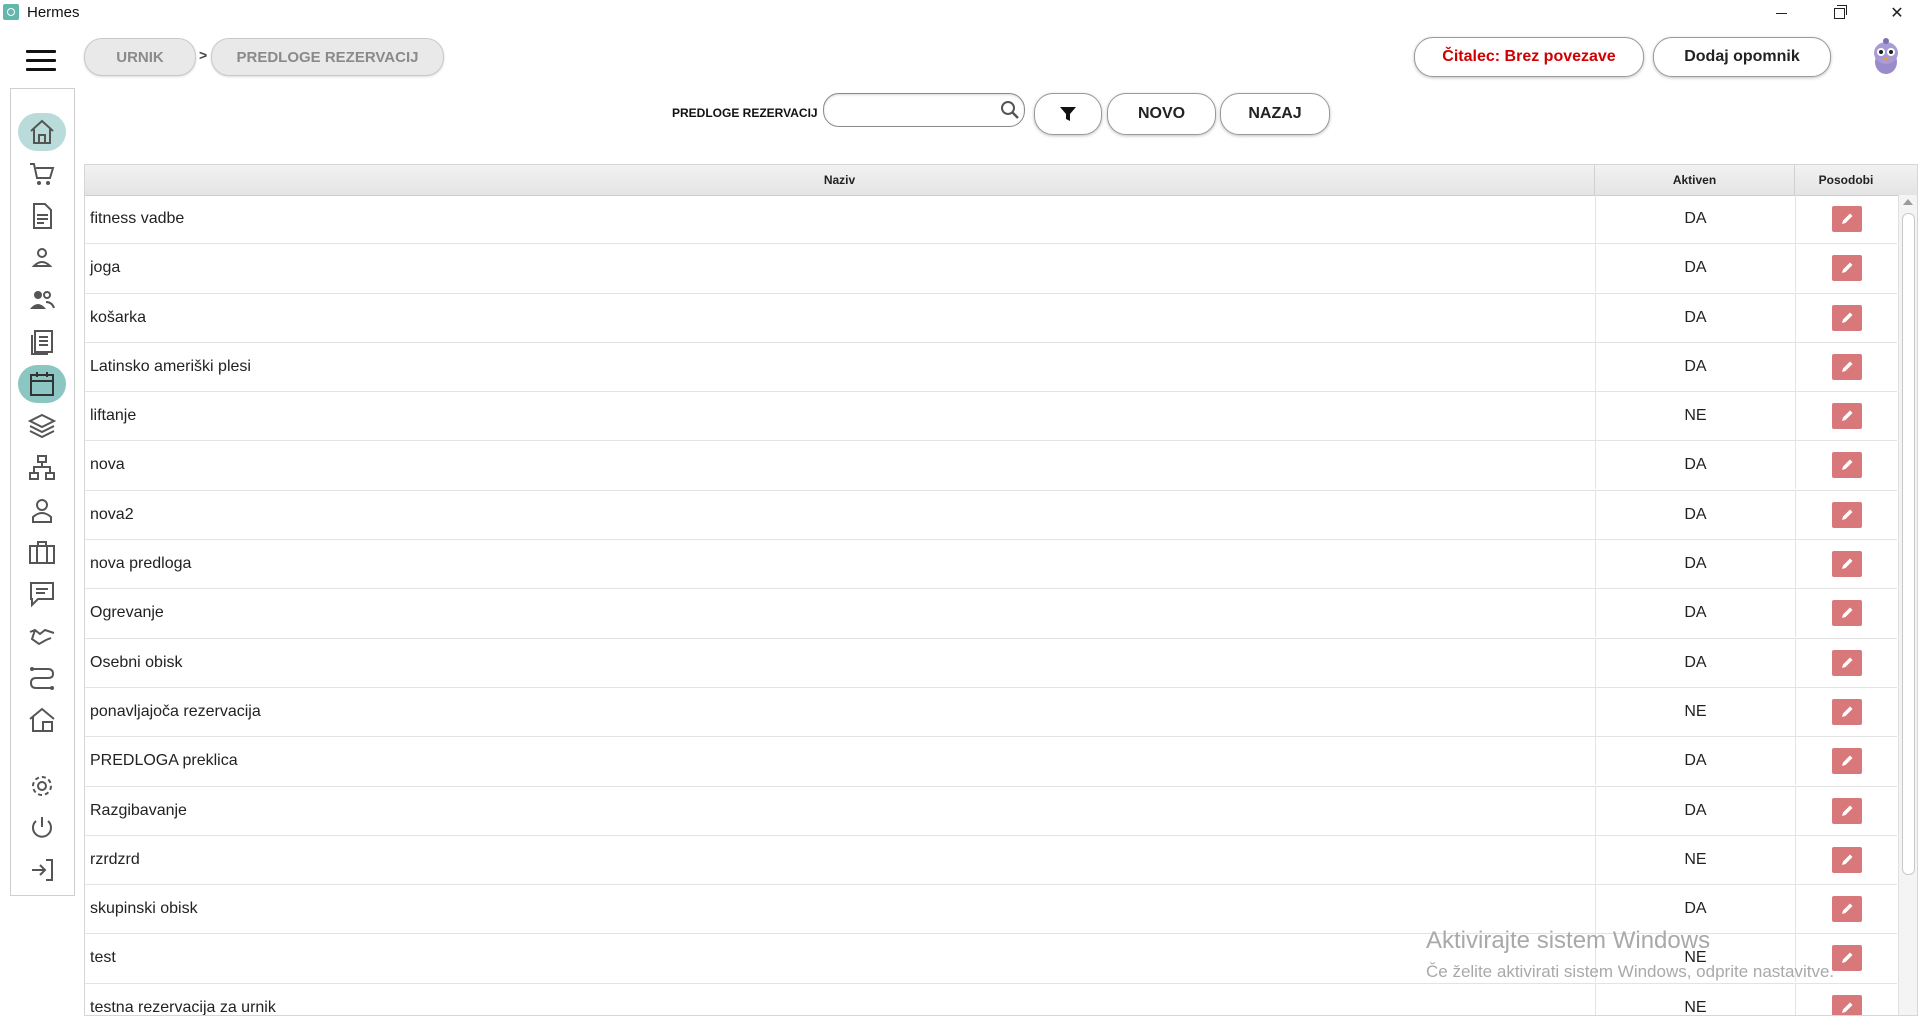  I want to click on scroll-up-arrow, so click(1908, 202).